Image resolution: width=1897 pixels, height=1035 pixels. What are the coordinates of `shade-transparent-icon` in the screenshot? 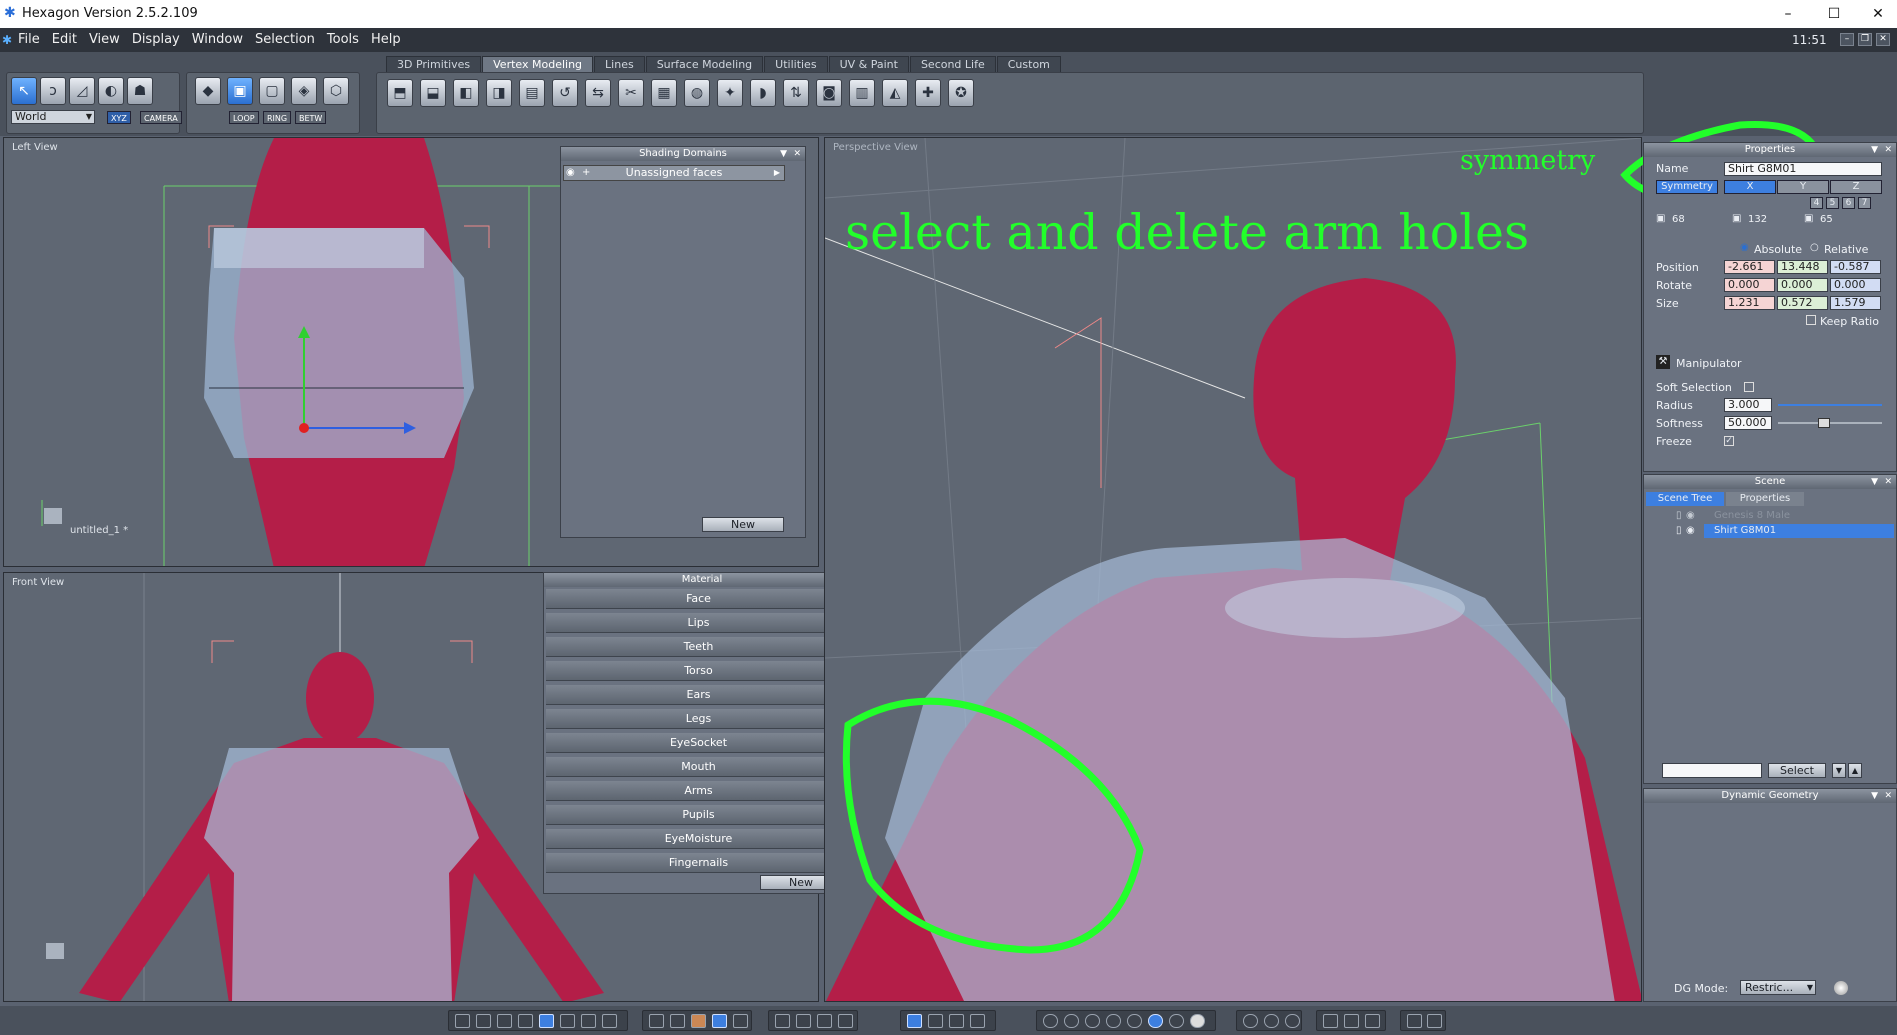 It's located at (1176, 1021).